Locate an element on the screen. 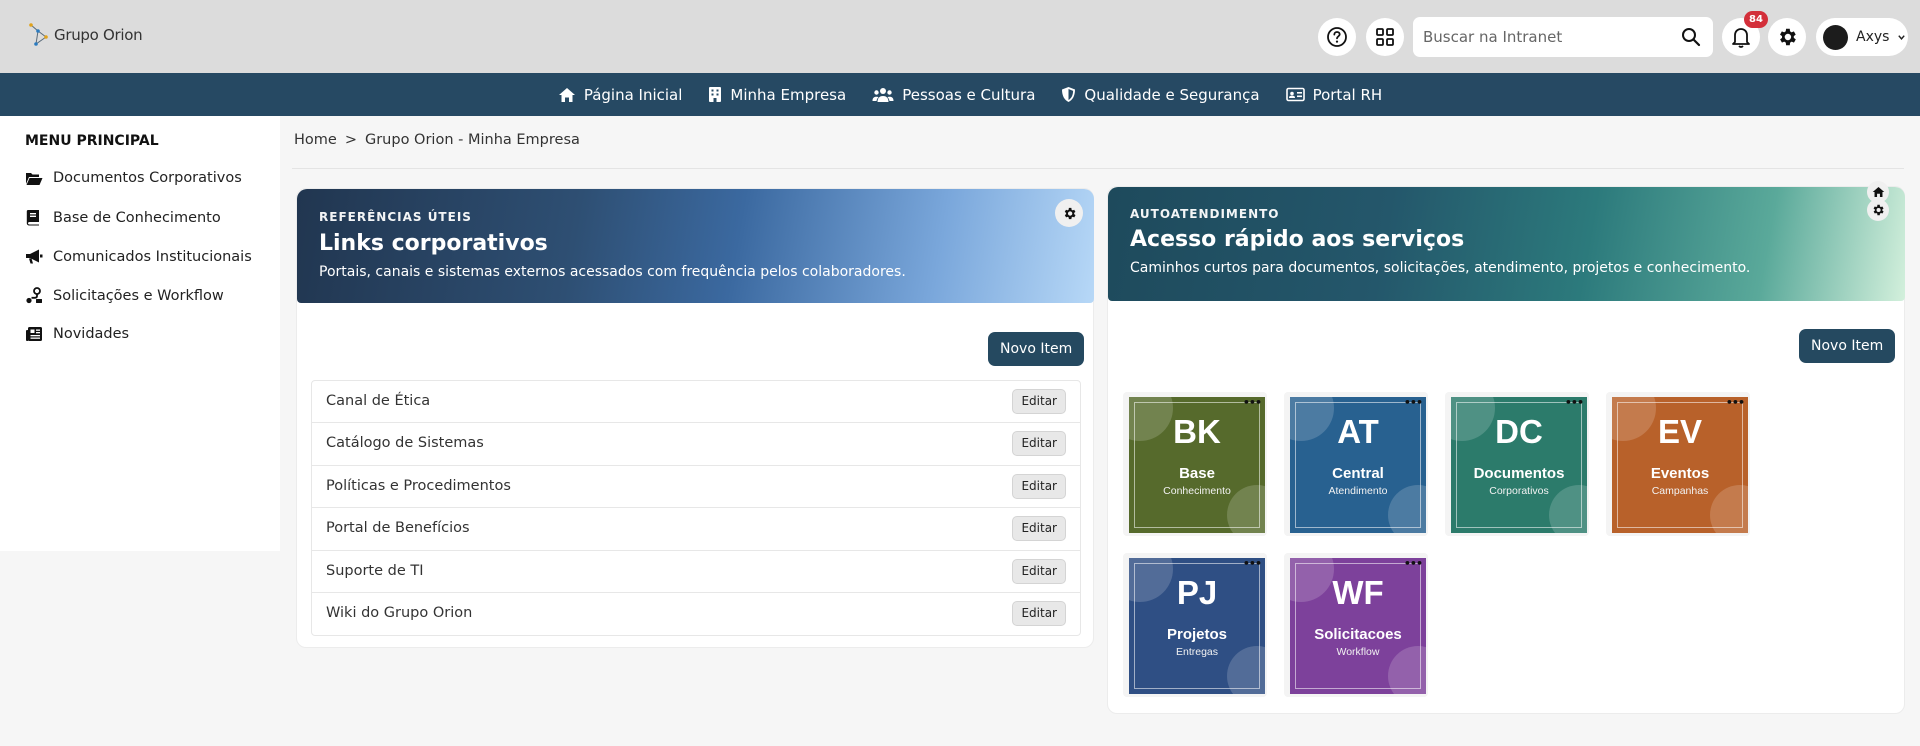  tile-documentos-corporativos: DC Documentos Corporativos ••• is located at coordinates (1519, 465).